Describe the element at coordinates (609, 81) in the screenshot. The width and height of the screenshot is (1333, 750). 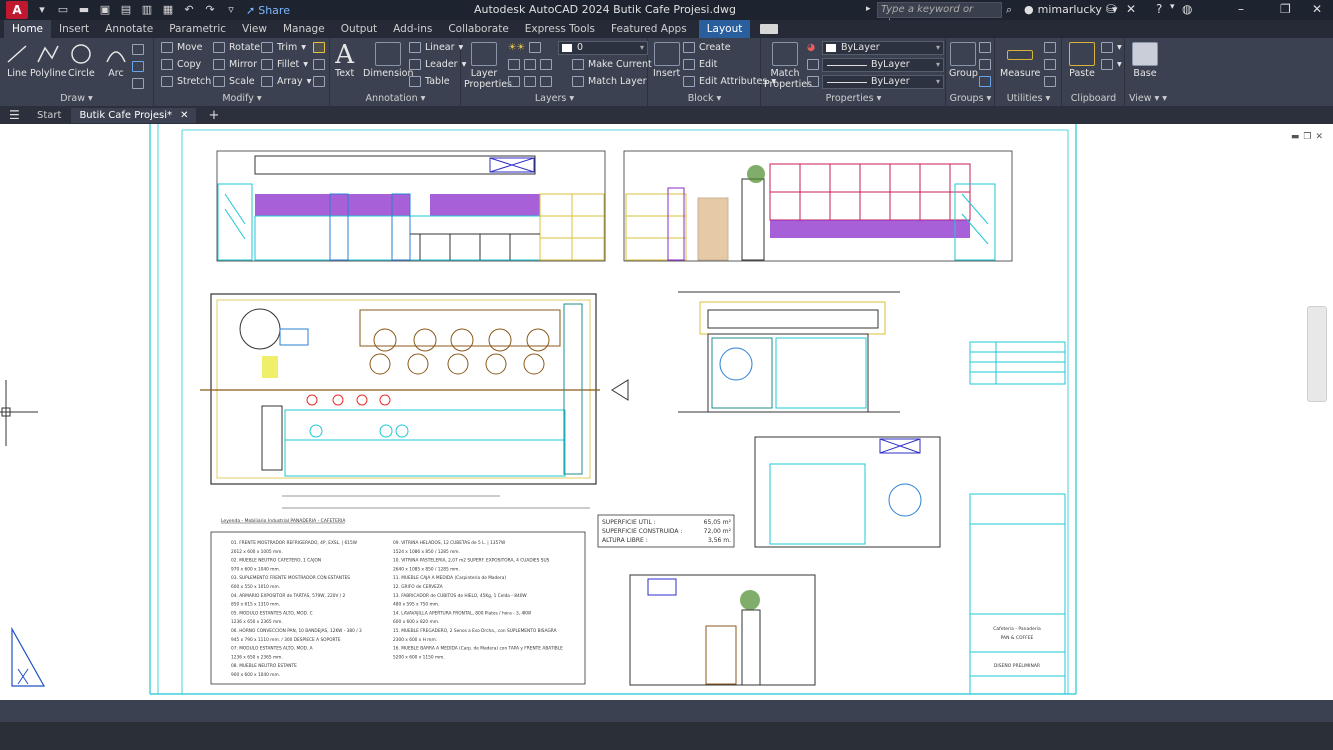
I see `match-layer-button: Match Layer` at that location.